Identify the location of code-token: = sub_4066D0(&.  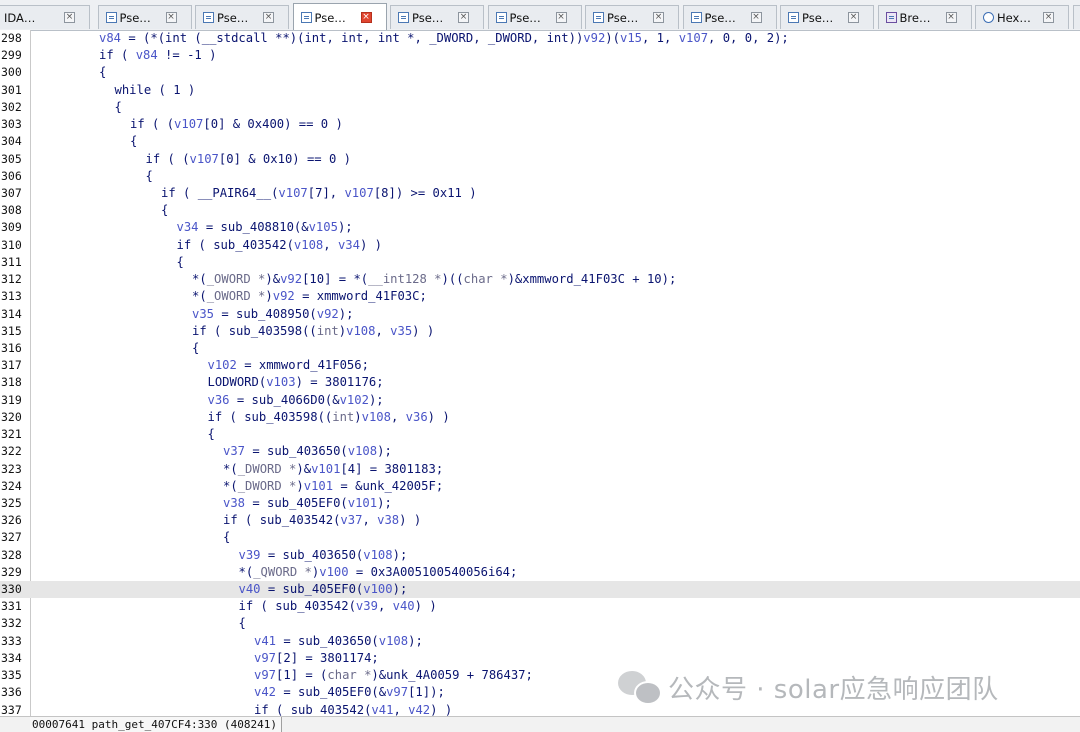
(285, 400).